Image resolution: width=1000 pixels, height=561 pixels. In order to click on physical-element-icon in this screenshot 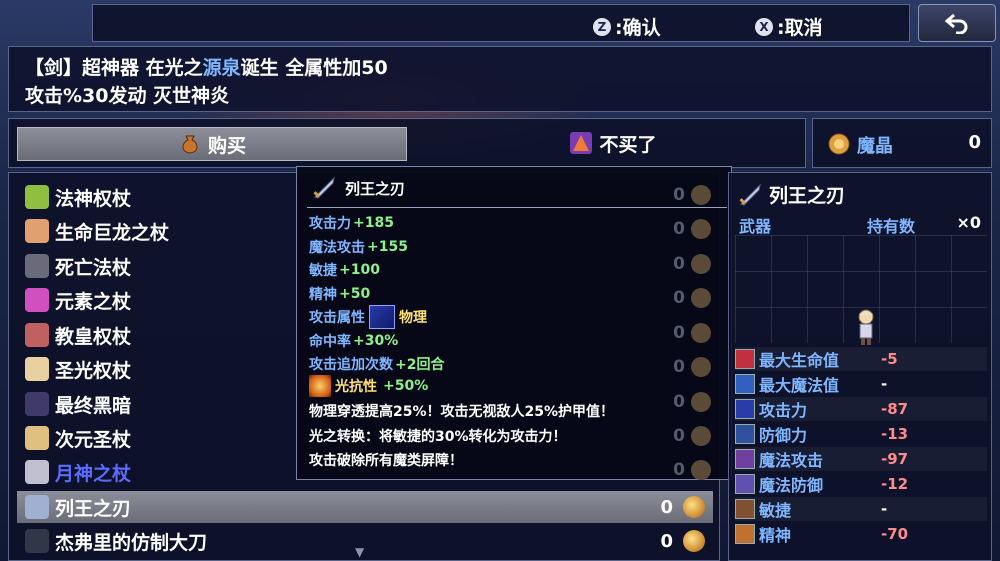, I will do `click(382, 317)`.